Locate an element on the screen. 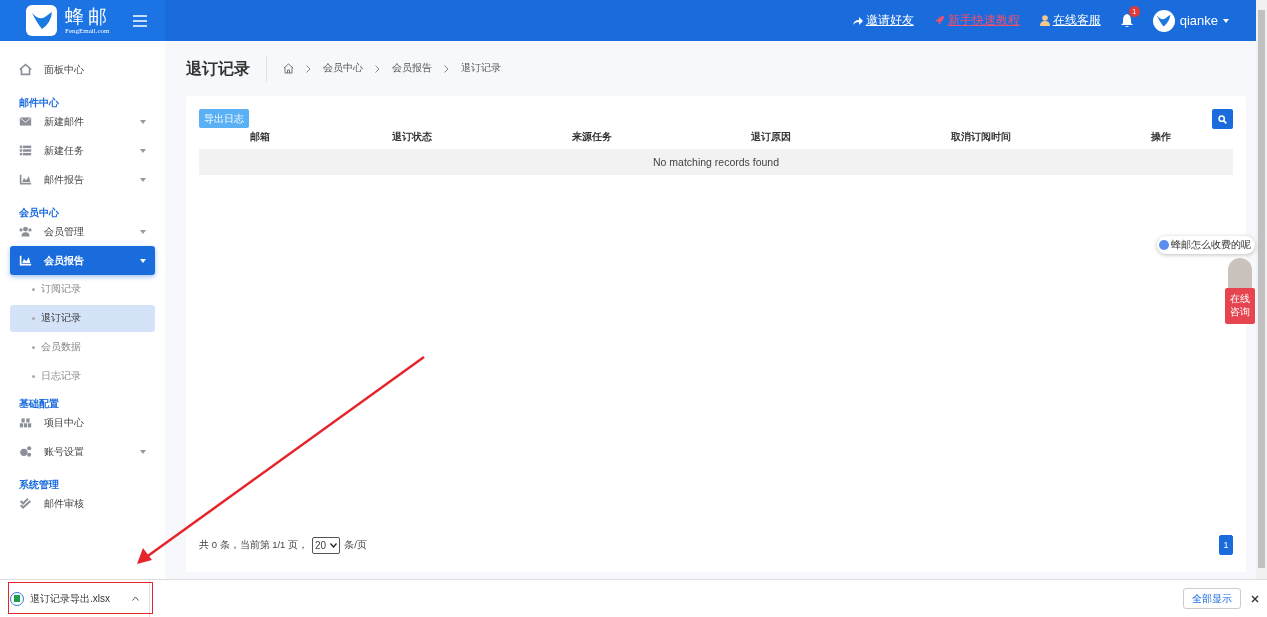  column-header: 退订原因 is located at coordinates (771, 137).